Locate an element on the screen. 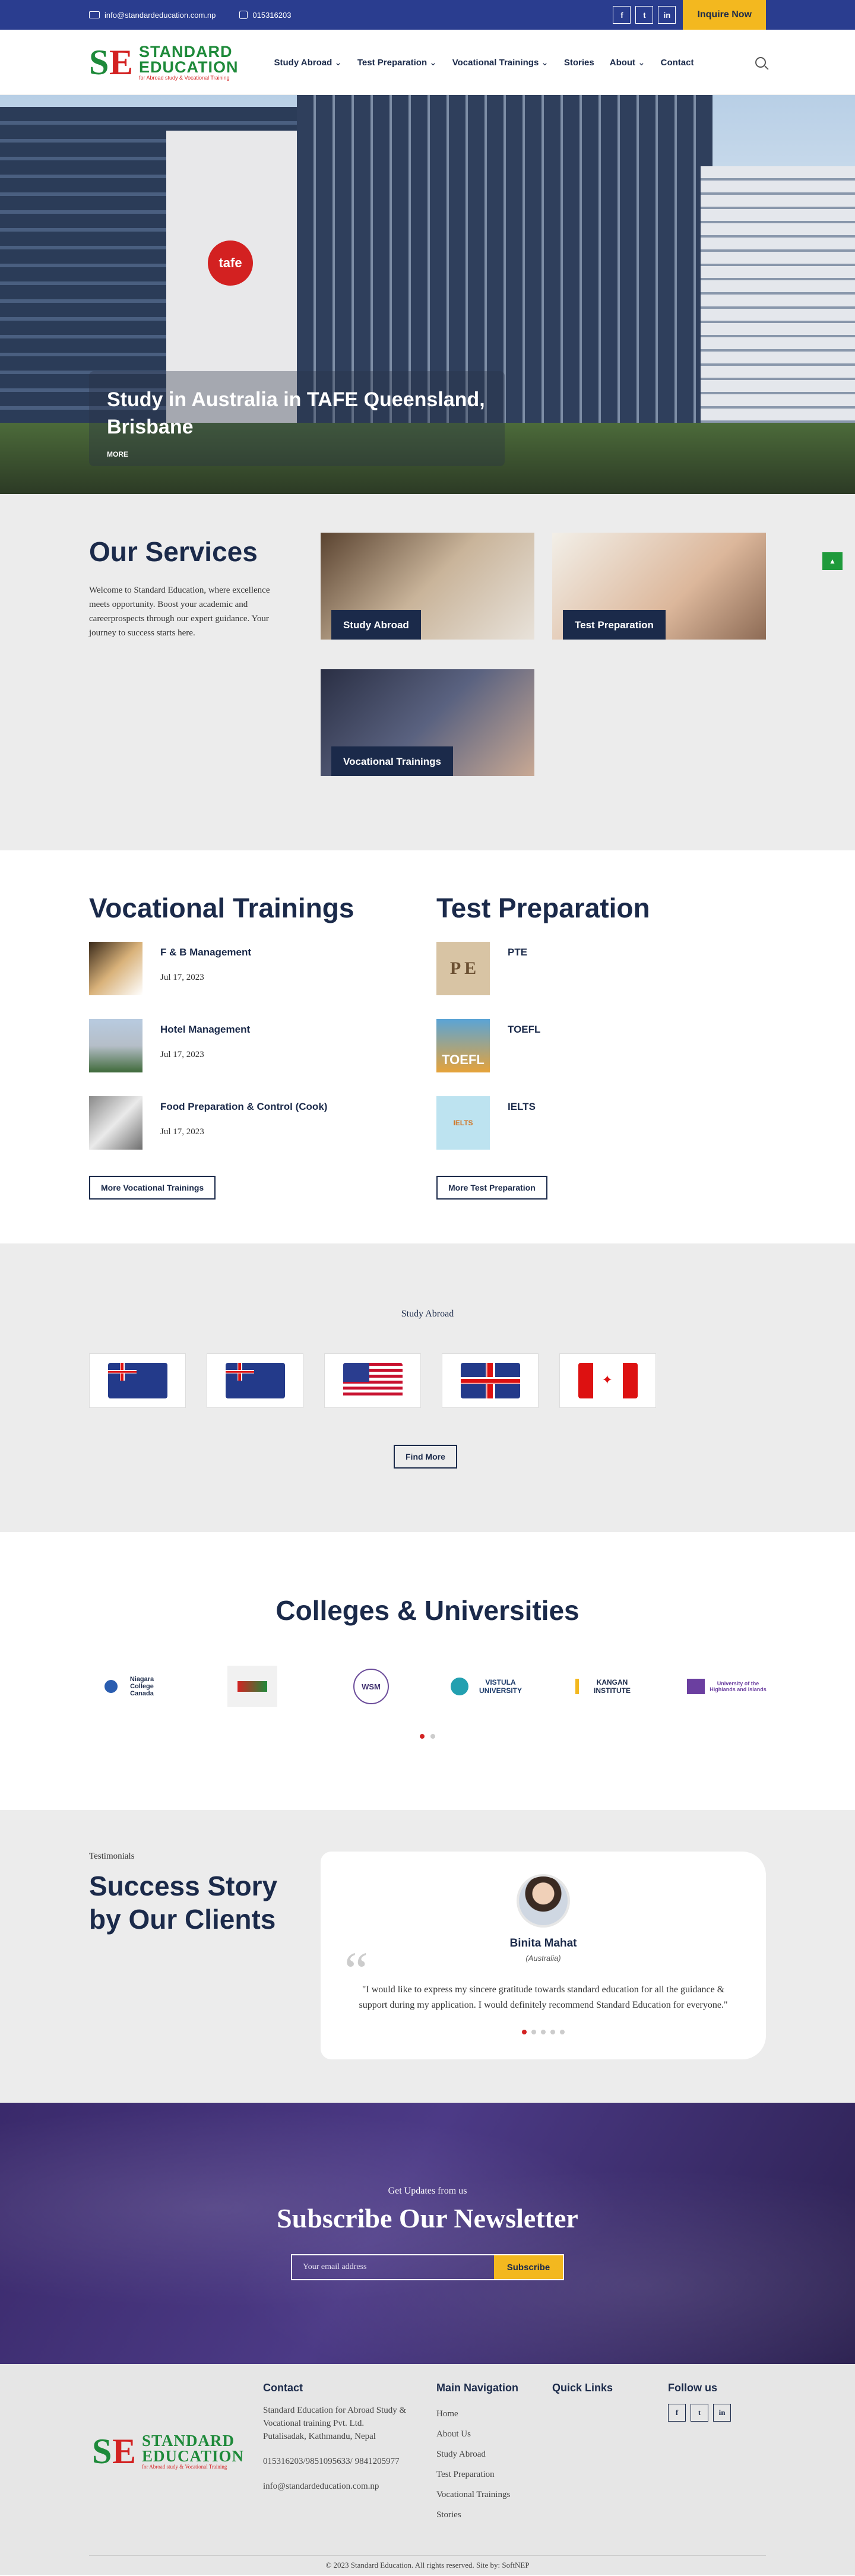 The height and width of the screenshot is (2576, 855). item-date: Jul 17, 2023 is located at coordinates (182, 977).